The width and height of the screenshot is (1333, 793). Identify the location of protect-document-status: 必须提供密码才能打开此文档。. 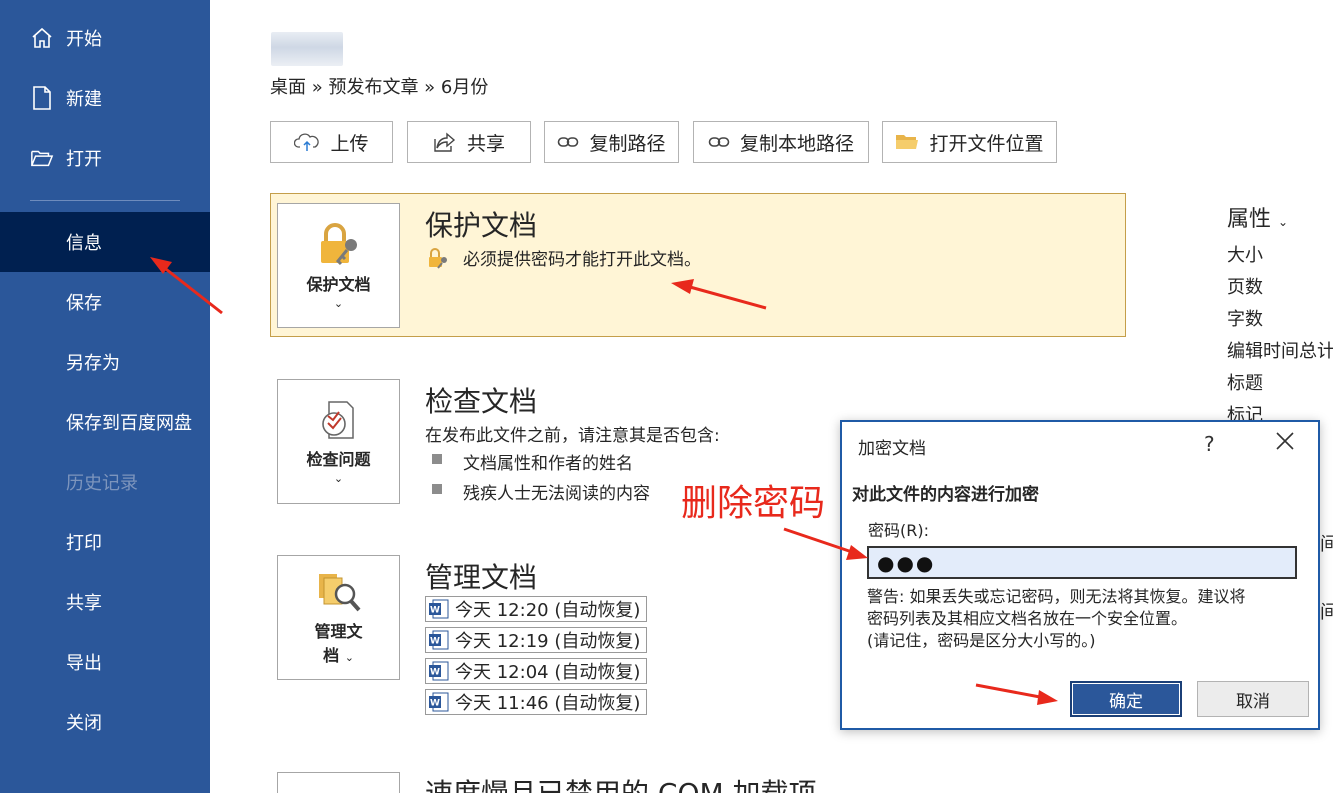
(564, 257).